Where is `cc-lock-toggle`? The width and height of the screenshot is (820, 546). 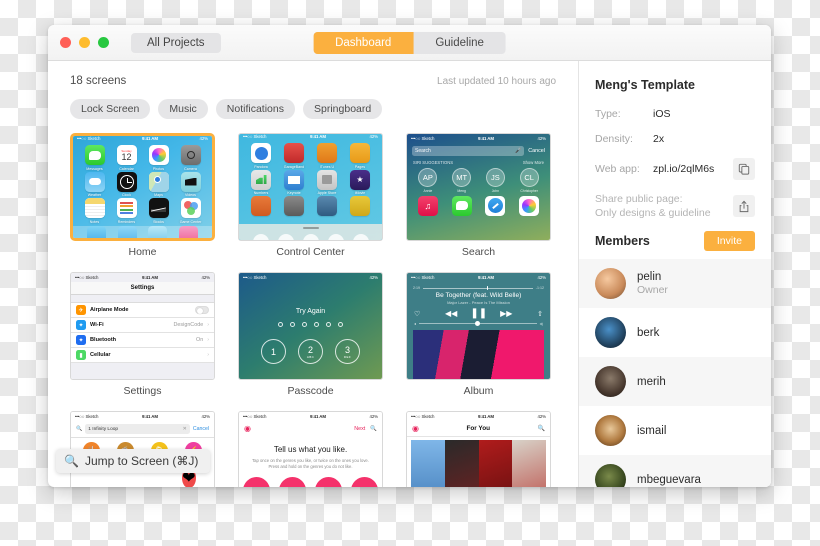
cc-lock-toggle is located at coordinates (360, 237).